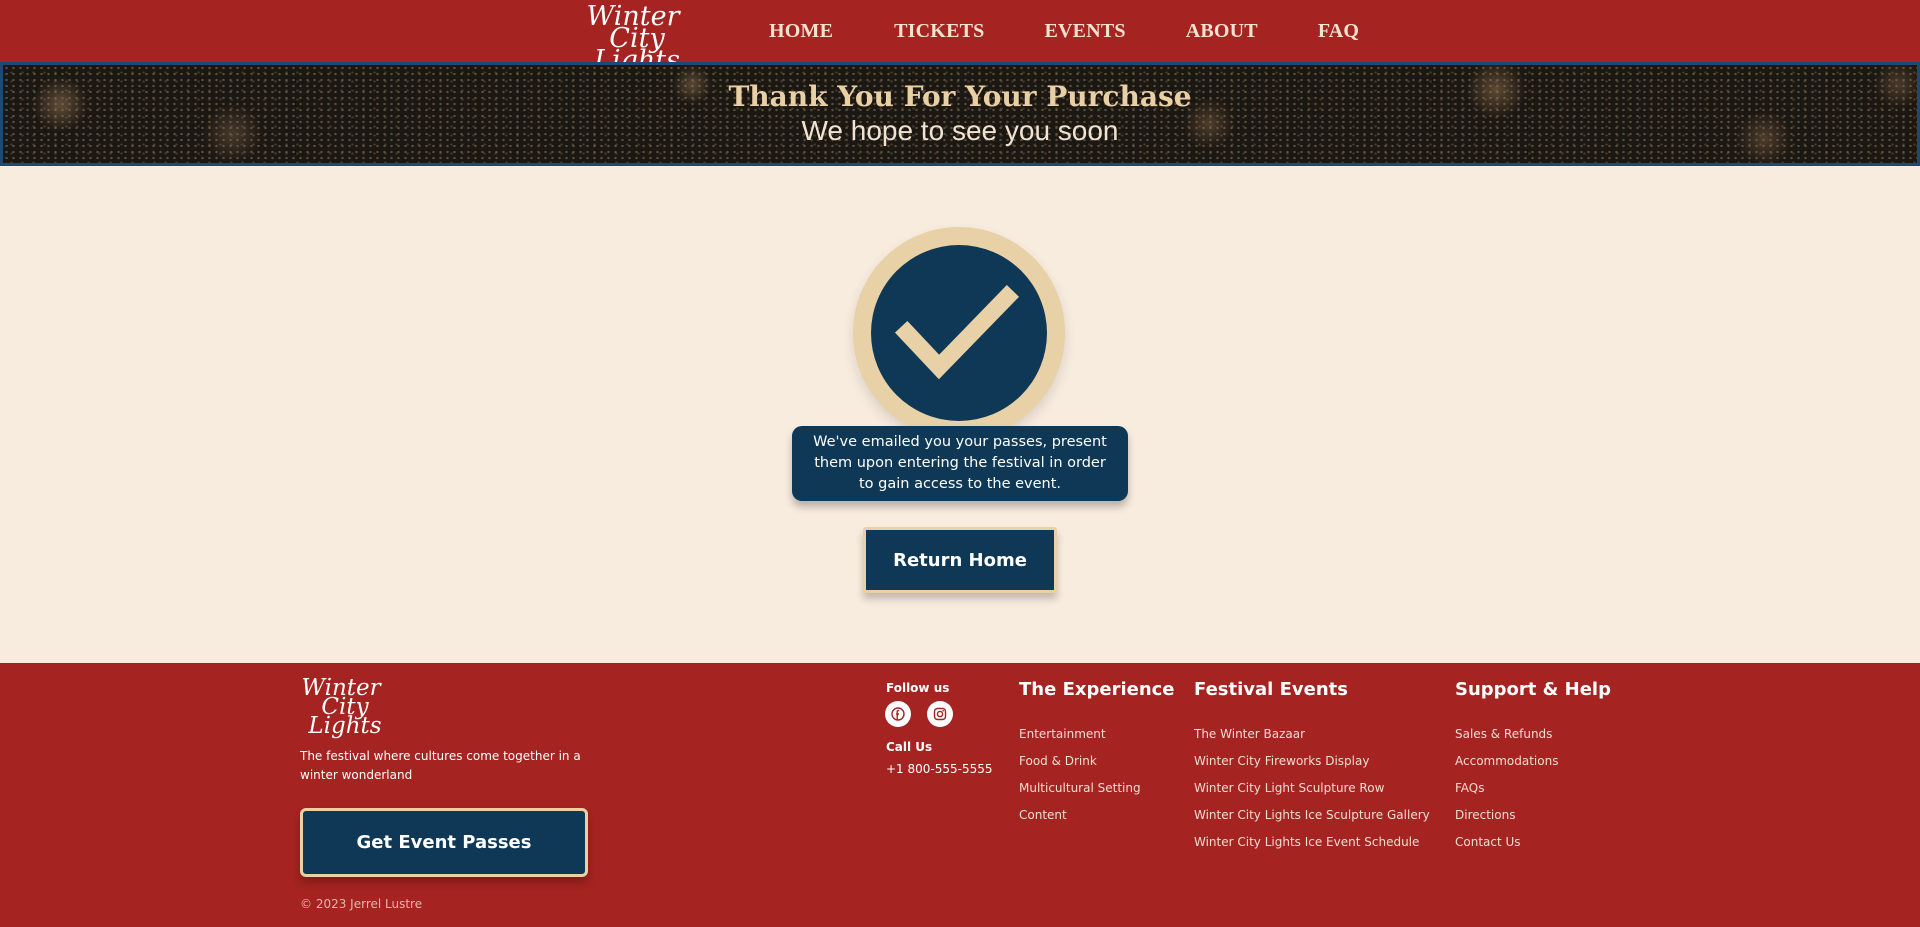 This screenshot has height=927, width=1920. I want to click on follow-heading: Follow us, so click(918, 688).